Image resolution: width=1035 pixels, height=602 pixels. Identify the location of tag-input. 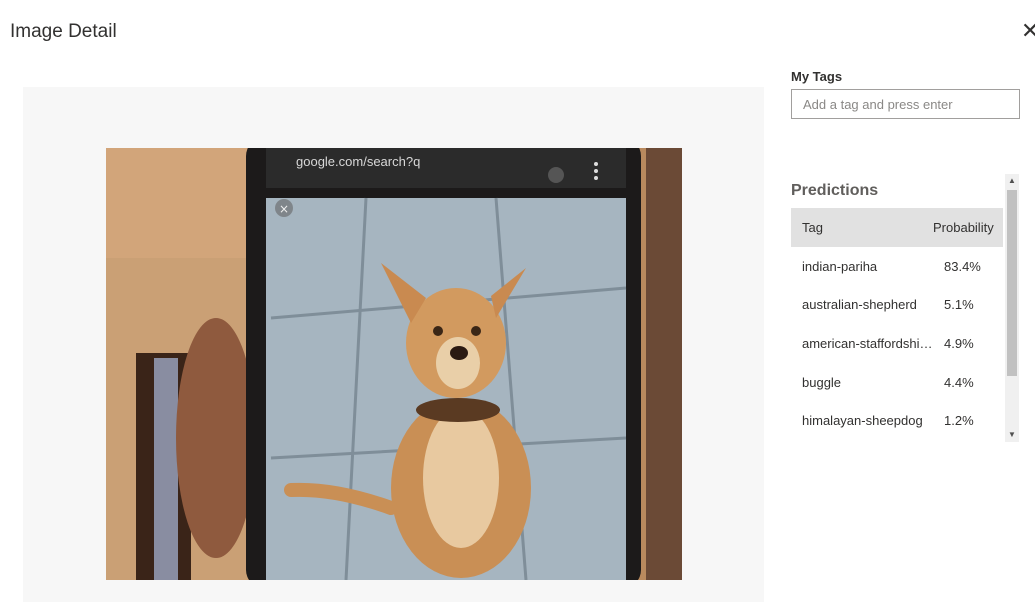
(905, 104).